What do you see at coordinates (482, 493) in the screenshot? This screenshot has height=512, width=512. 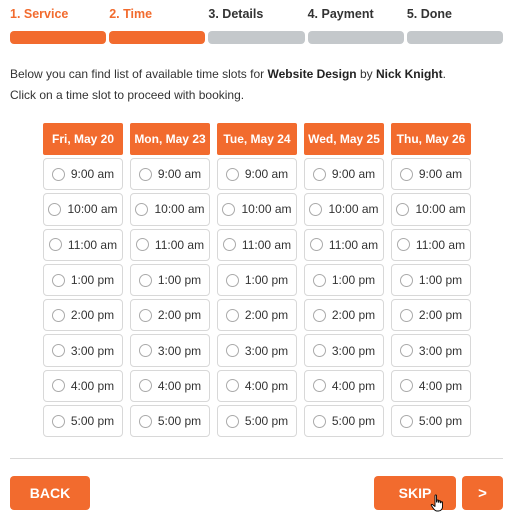 I see `next-button: >` at bounding box center [482, 493].